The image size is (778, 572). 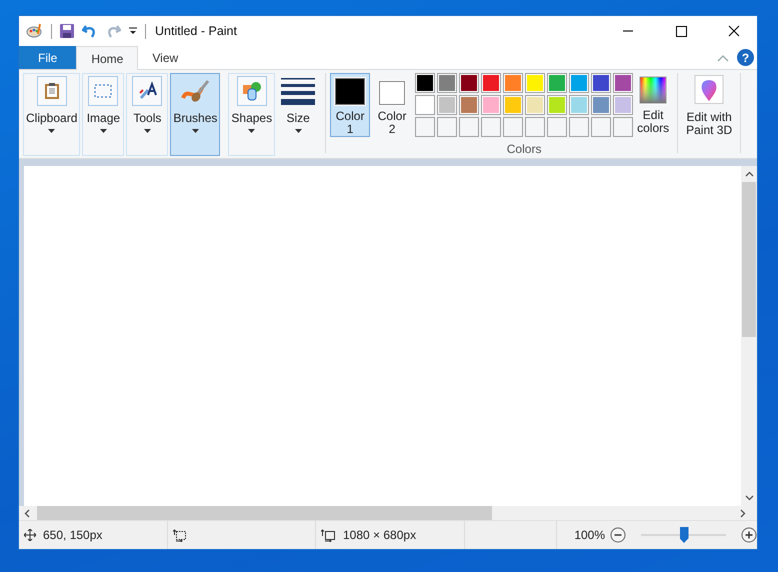 I want to click on file-tab: File, so click(x=47, y=57).